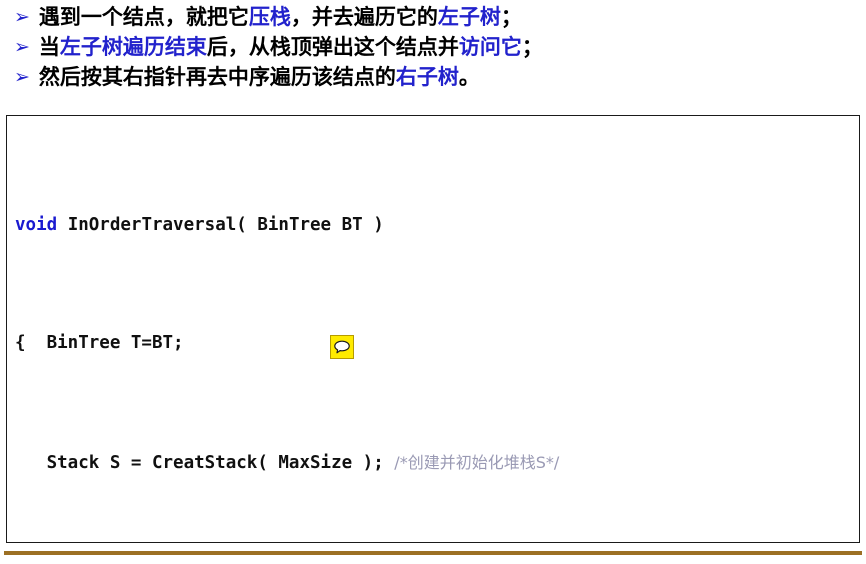 The image size is (866, 564). I want to click on code-text: Stack S = CreatStack( MaxSize );, so click(205, 462).